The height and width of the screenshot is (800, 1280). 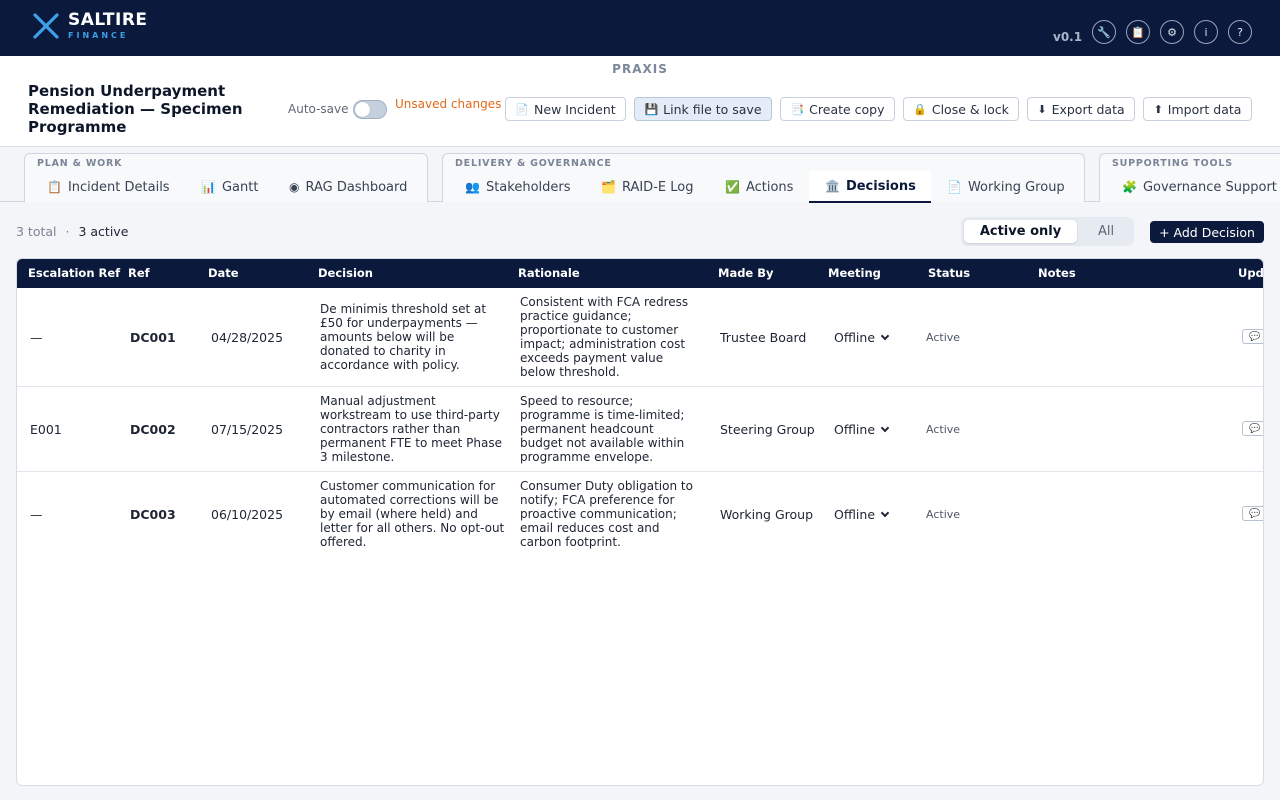 I want to click on tab-working-group: 📄 Working Group, so click(x=1006, y=187).